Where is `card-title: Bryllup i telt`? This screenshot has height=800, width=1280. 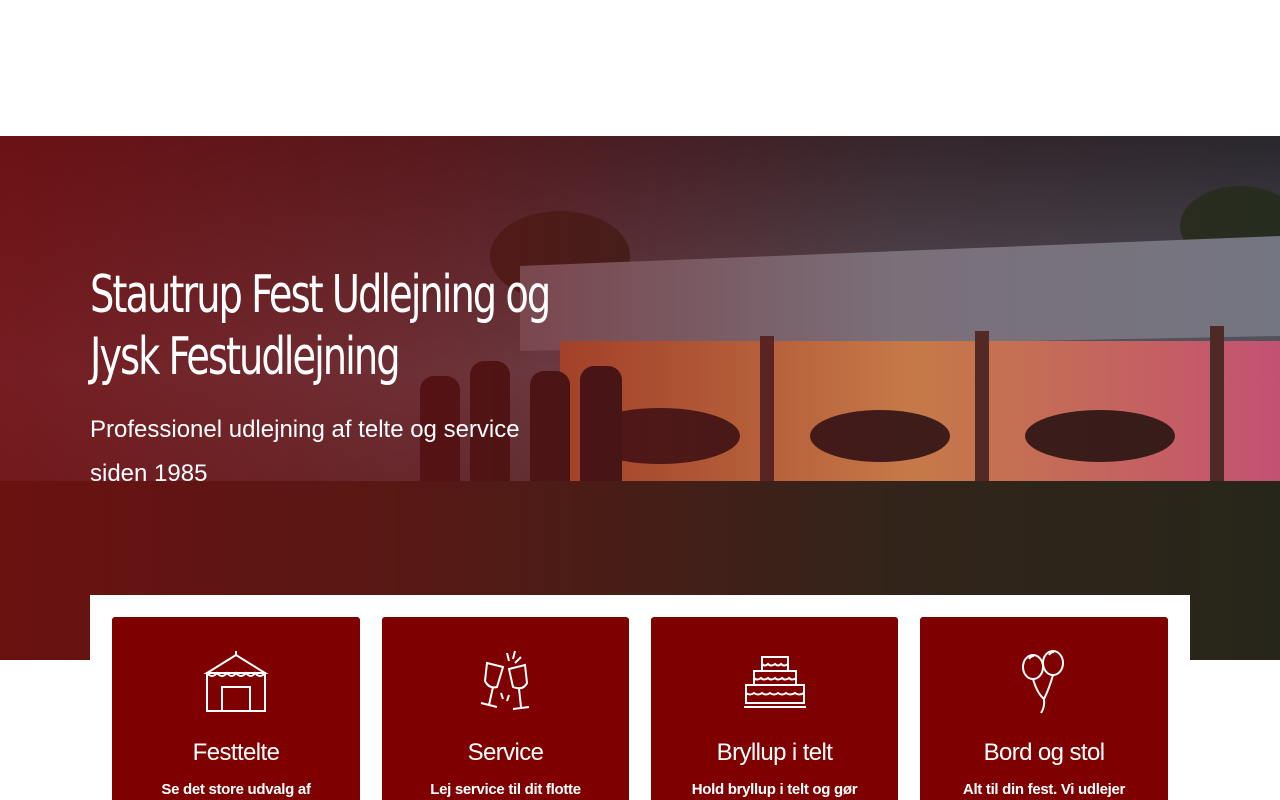
card-title: Bryllup i telt is located at coordinates (774, 752).